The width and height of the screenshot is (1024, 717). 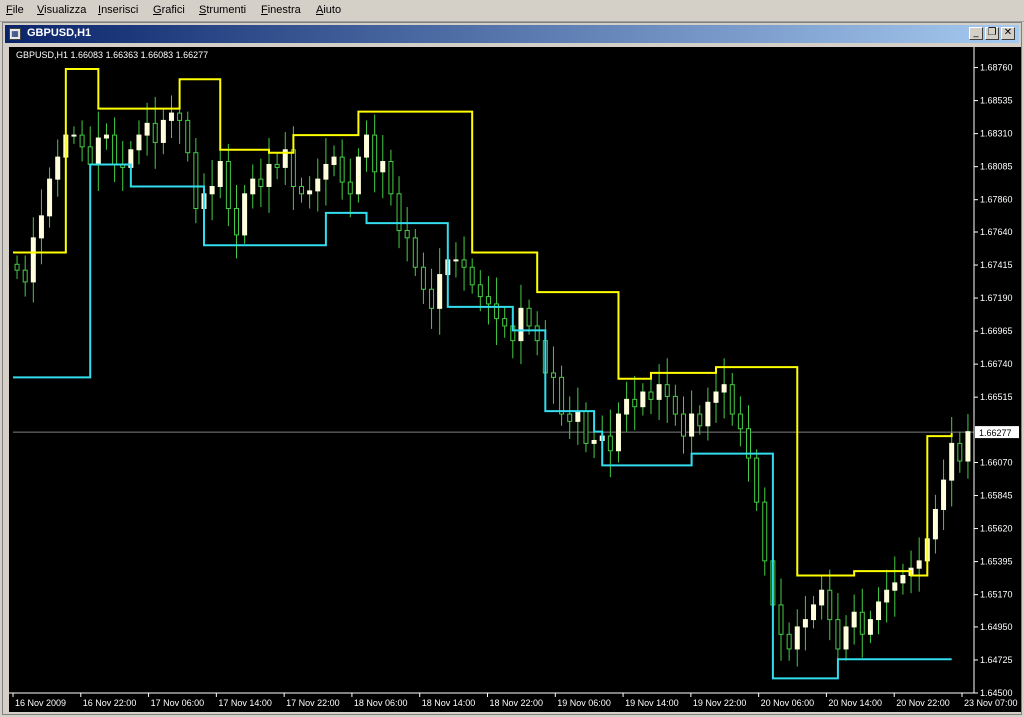 I want to click on y-tick-label: 1.64725, so click(x=996, y=660).